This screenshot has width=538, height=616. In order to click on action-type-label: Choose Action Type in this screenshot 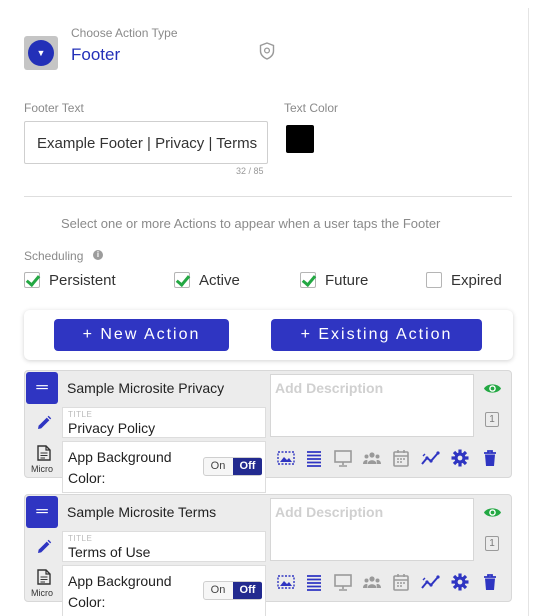, I will do `click(124, 33)`.